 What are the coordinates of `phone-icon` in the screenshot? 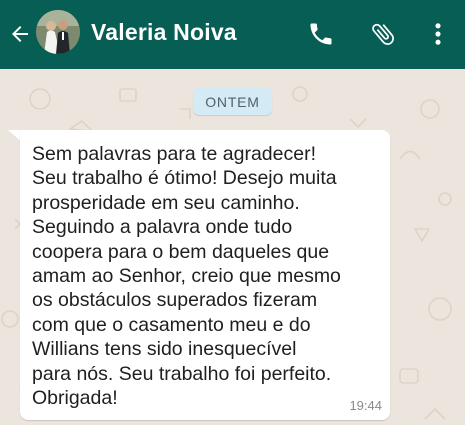 It's located at (321, 34).